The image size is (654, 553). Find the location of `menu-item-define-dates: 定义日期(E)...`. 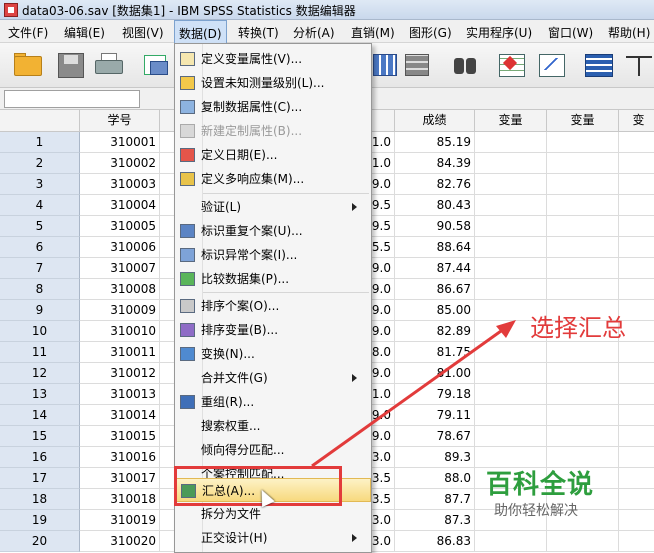

menu-item-define-dates: 定义日期(E)... is located at coordinates (273, 155).